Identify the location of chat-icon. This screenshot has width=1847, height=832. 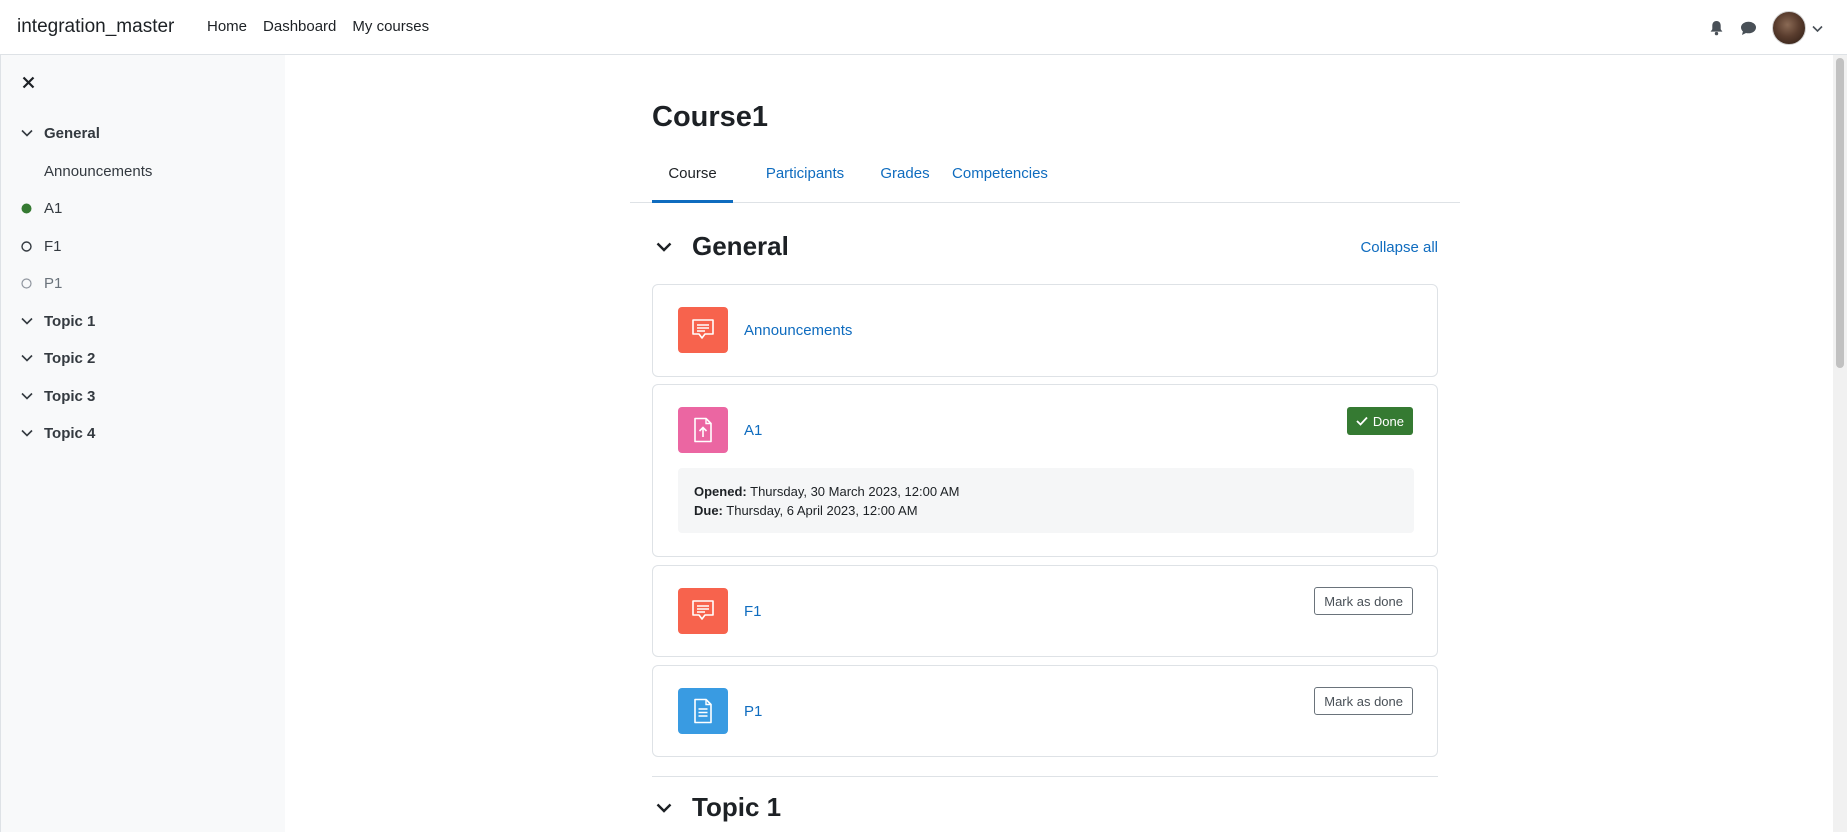
(1748, 28).